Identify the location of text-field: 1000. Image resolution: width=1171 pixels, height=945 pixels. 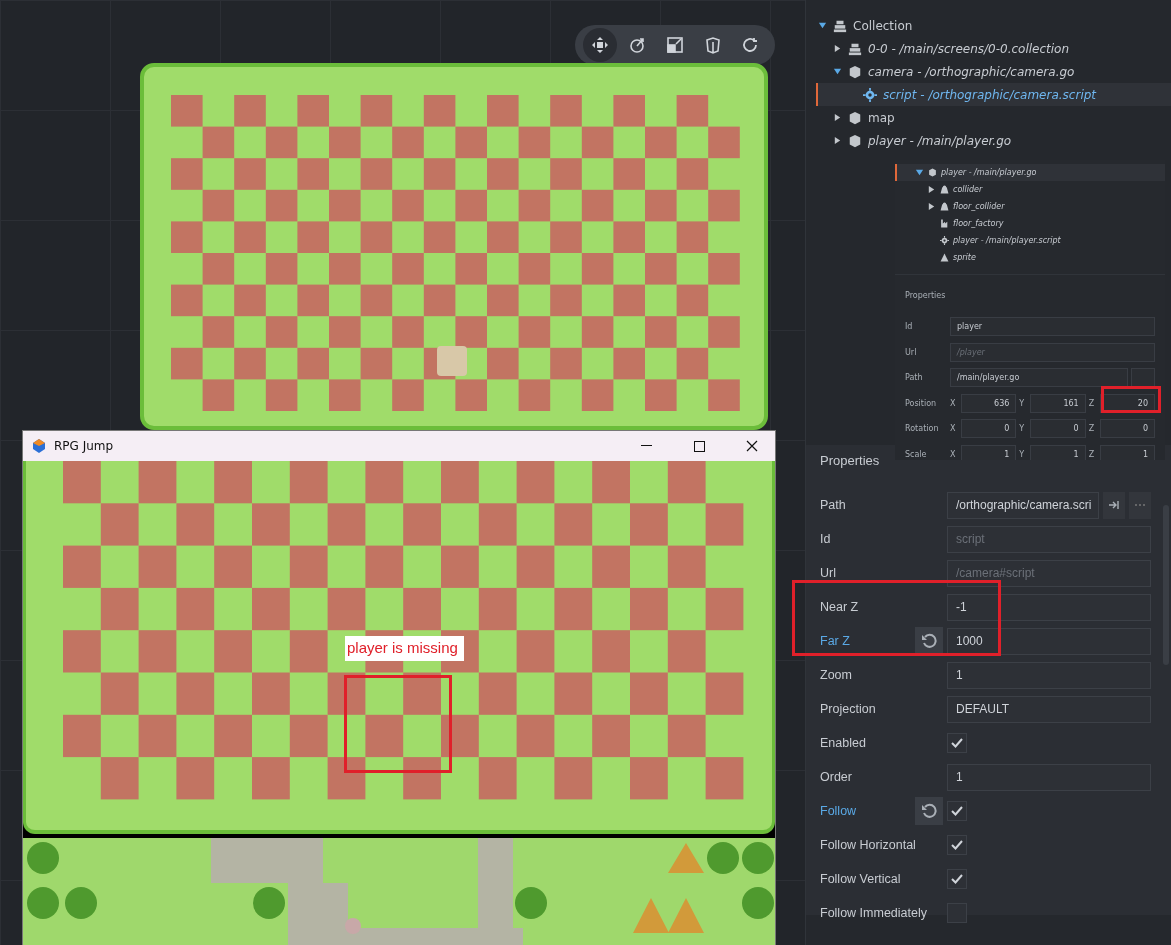
(1049, 641).